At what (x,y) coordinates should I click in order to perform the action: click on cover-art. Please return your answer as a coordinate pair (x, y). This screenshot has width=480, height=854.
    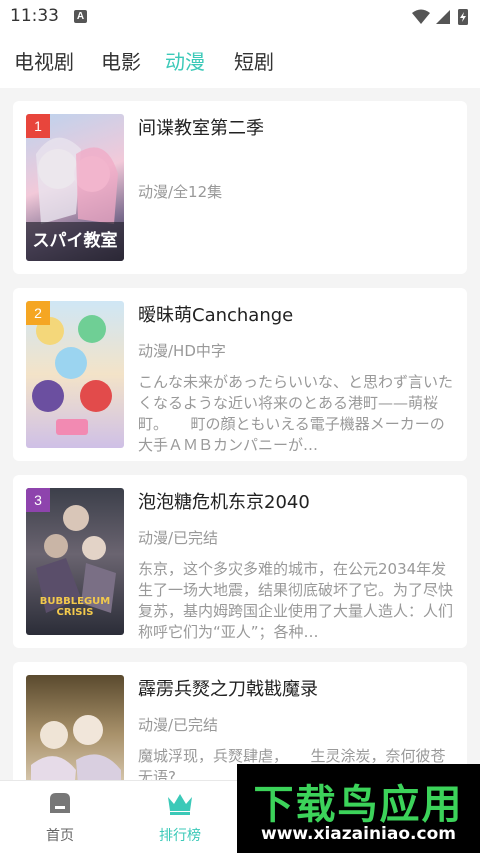
    Looking at the image, I should click on (76, 747).